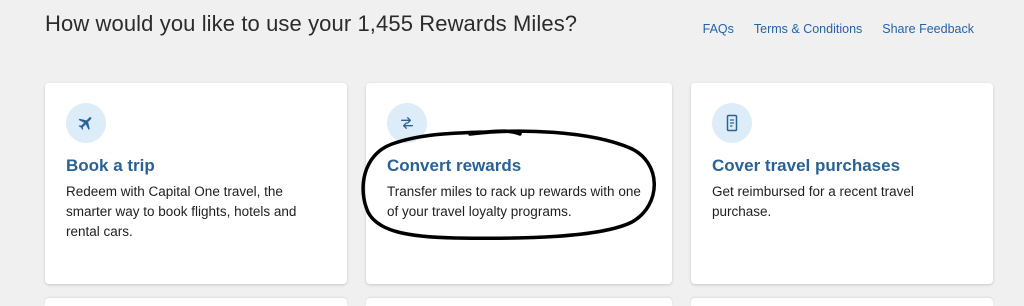 The width and height of the screenshot is (1024, 306). Describe the element at coordinates (732, 123) in the screenshot. I see `receipt-icon` at that location.